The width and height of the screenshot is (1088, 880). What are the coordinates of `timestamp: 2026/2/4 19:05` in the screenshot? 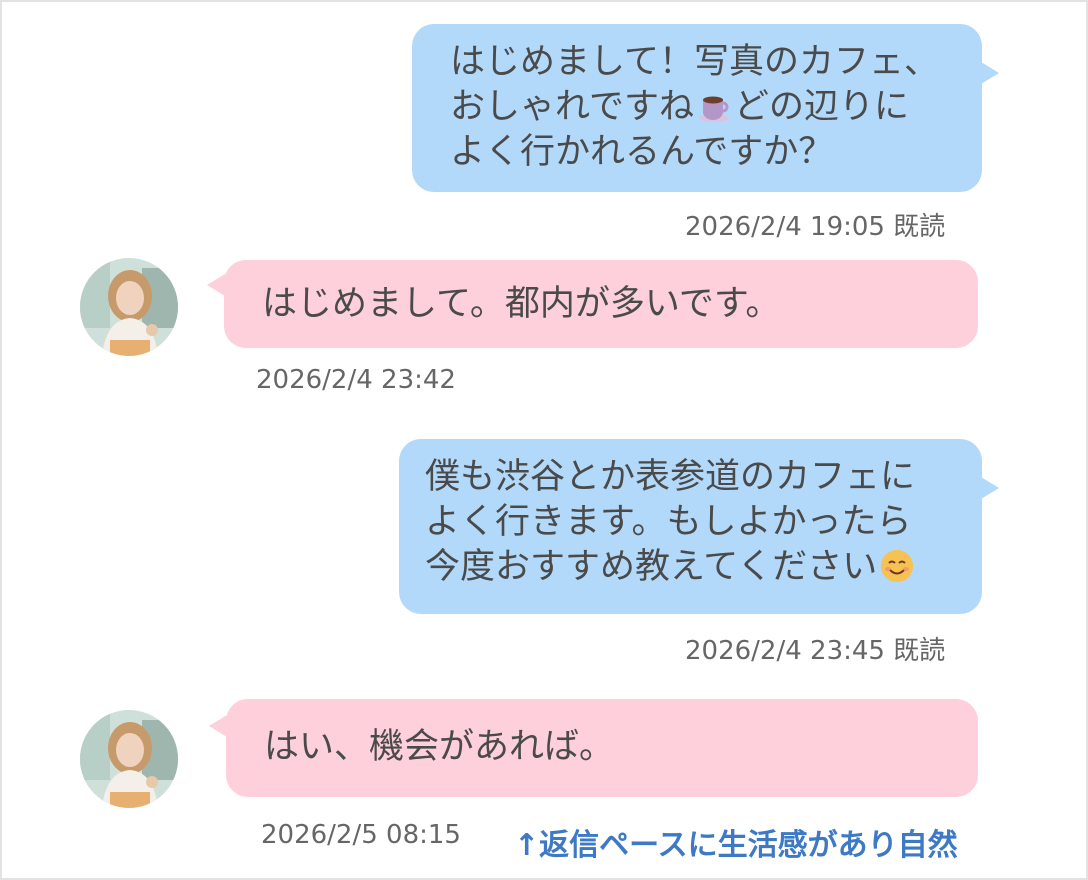 It's located at (785, 227).